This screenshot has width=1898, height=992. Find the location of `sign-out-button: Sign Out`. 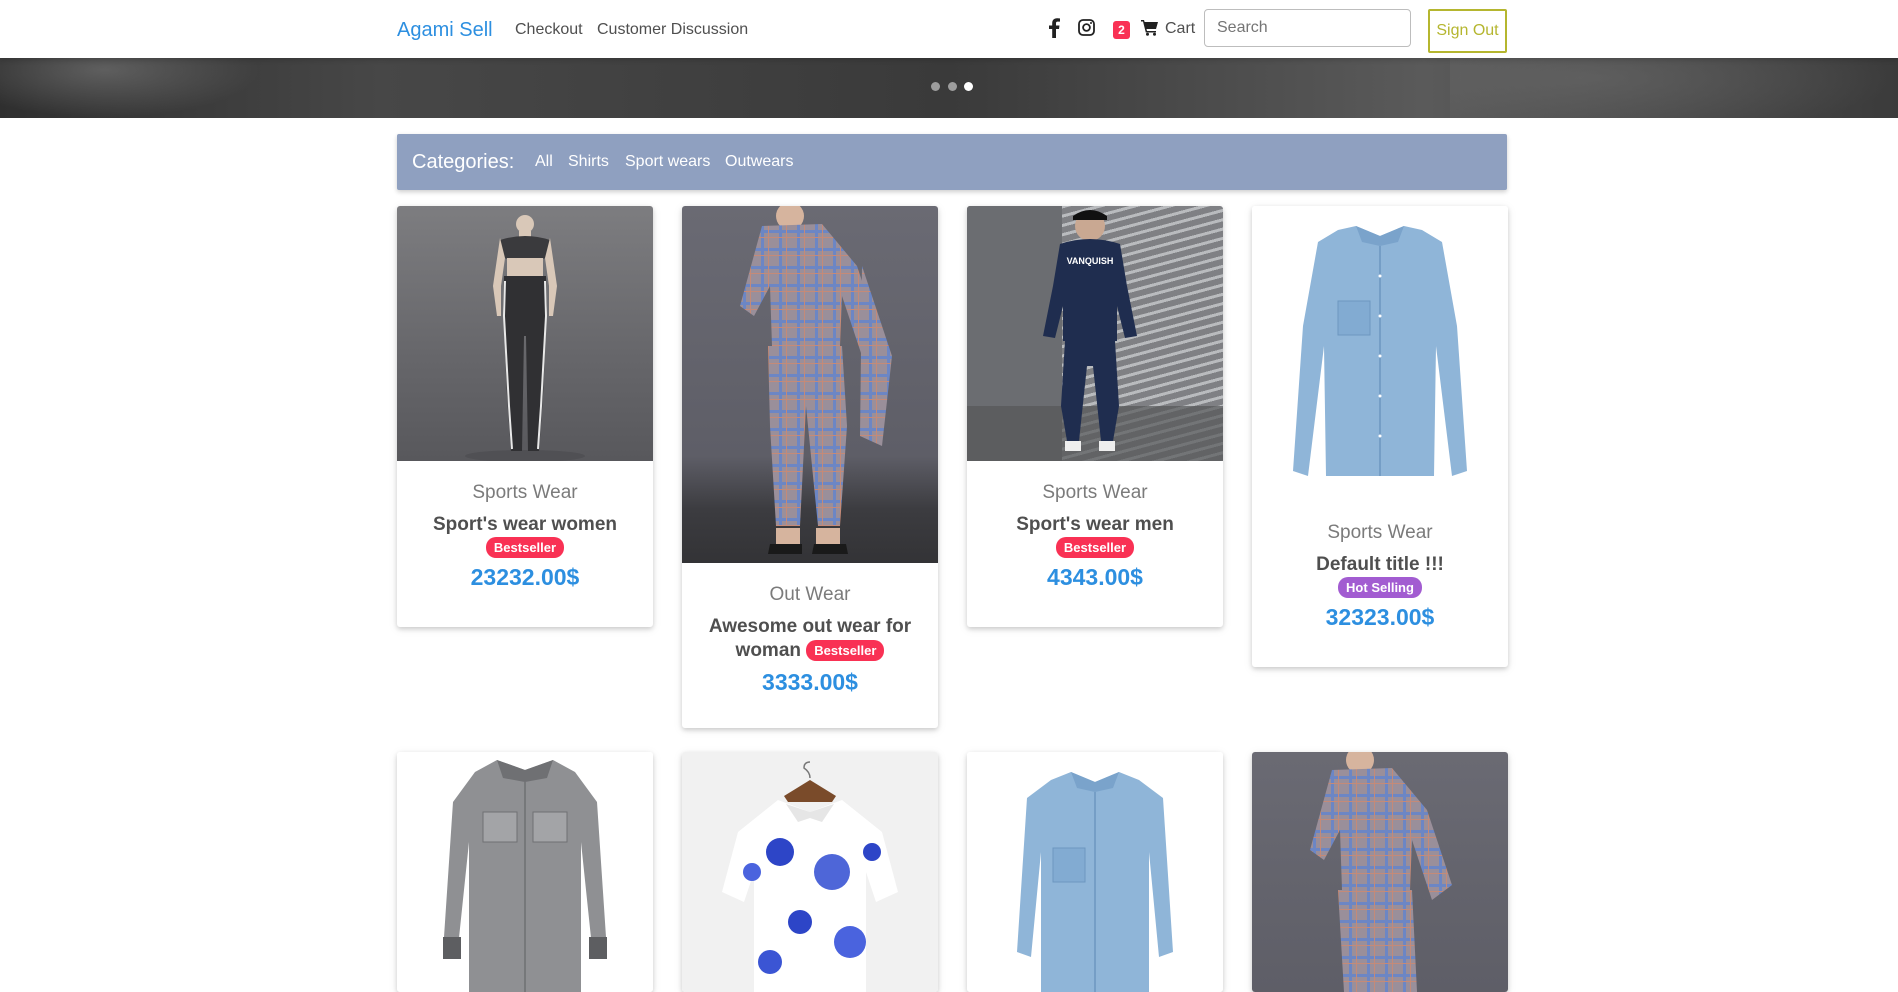

sign-out-button: Sign Out is located at coordinates (1467, 31).